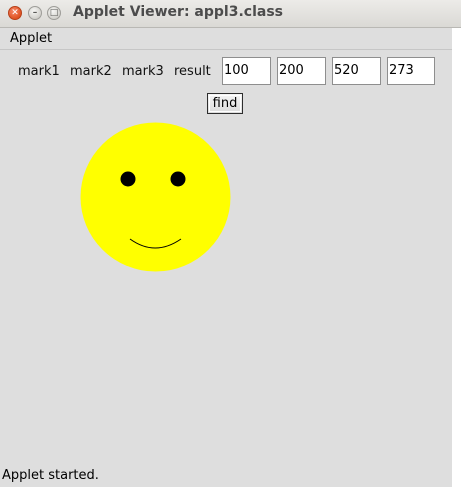 The width and height of the screenshot is (461, 487). What do you see at coordinates (39, 71) in the screenshot?
I see `mark1-label: mark1` at bounding box center [39, 71].